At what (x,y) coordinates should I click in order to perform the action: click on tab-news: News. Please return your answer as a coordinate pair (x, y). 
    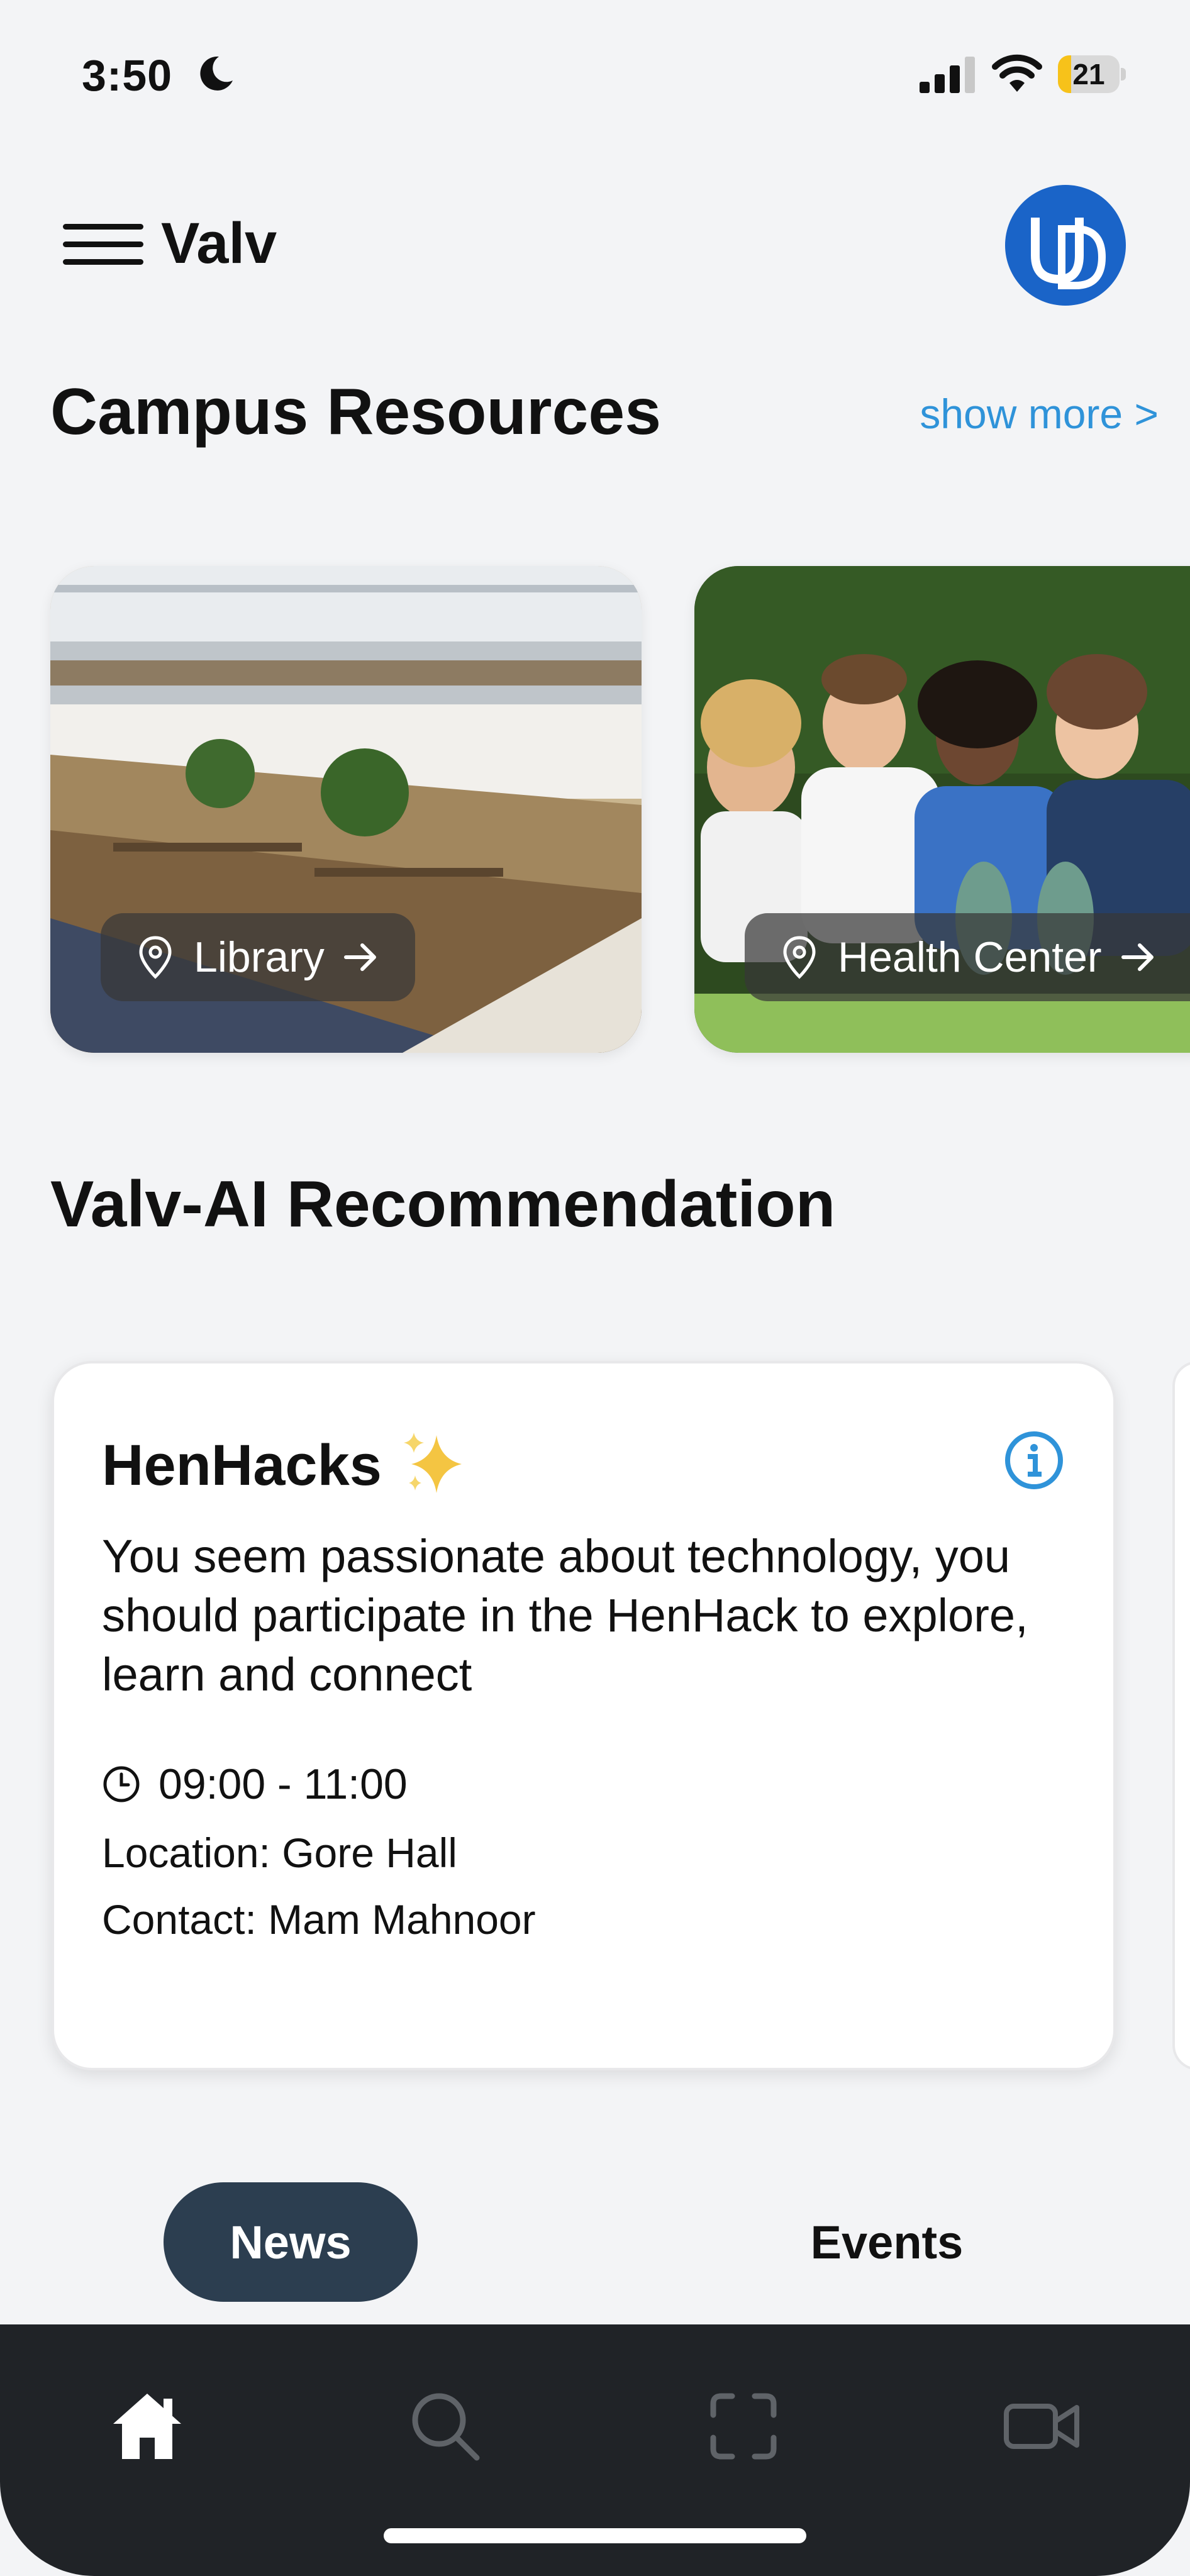
    Looking at the image, I should click on (291, 2242).